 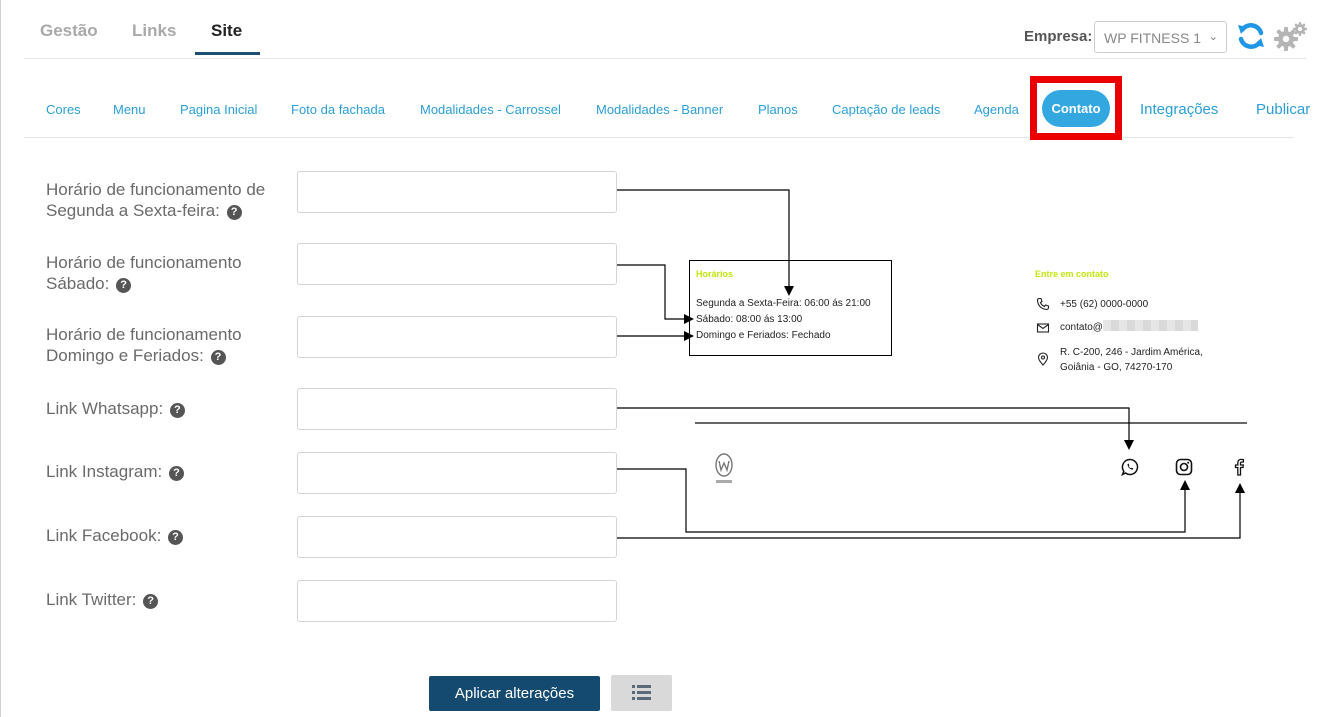 I want to click on subtab-planos: Planos, so click(x=778, y=109).